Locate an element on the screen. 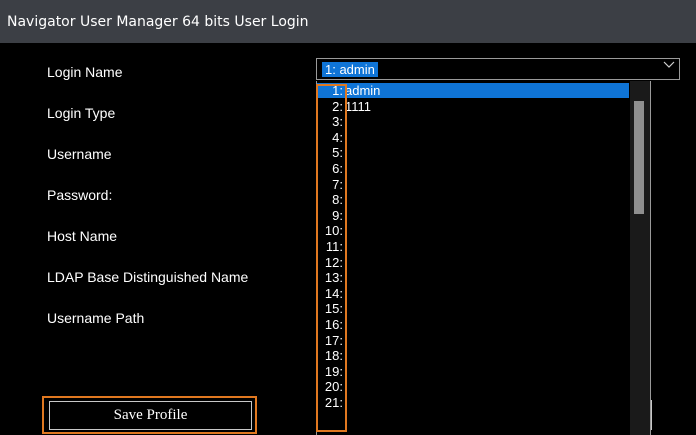 This screenshot has height=435, width=696. list-item: 1: admin is located at coordinates (473, 90).